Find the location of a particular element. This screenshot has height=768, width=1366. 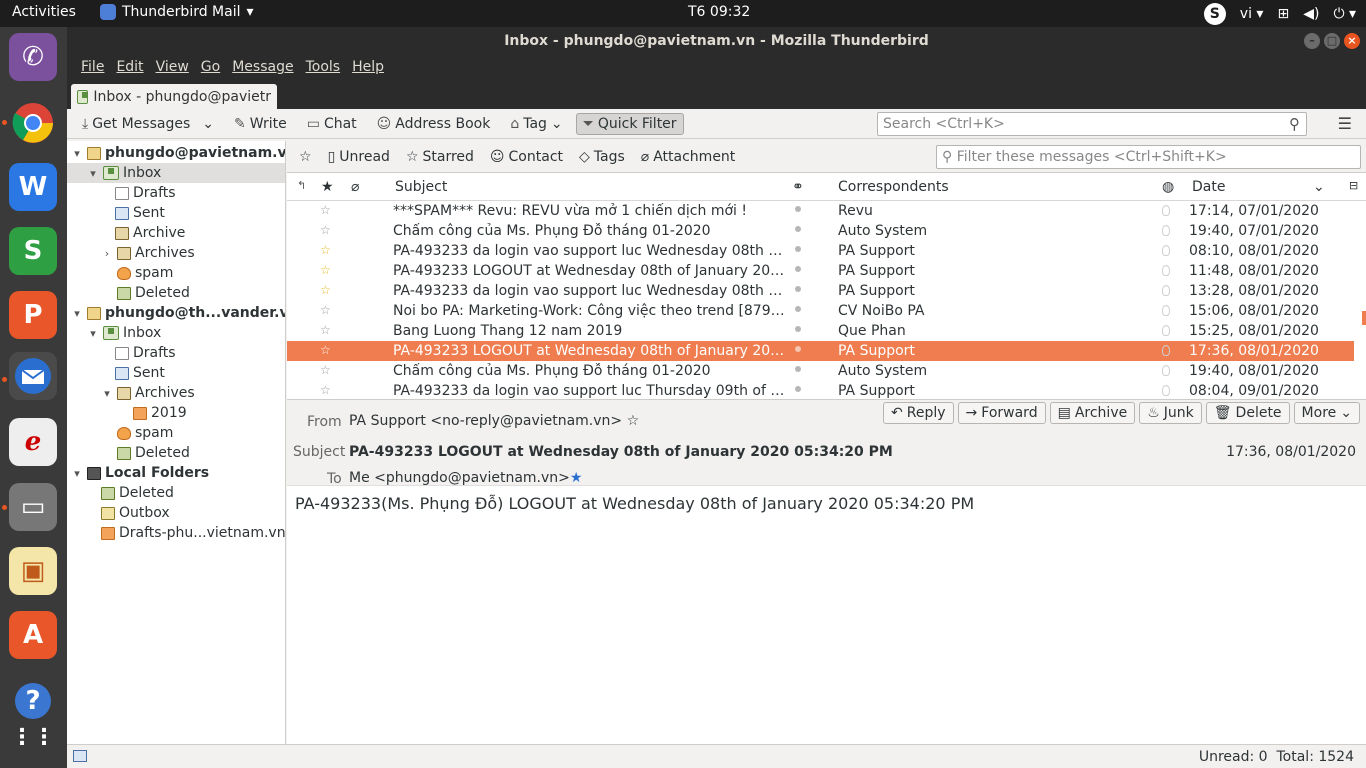

junk-button: ♨ Junk is located at coordinates (1170, 413).